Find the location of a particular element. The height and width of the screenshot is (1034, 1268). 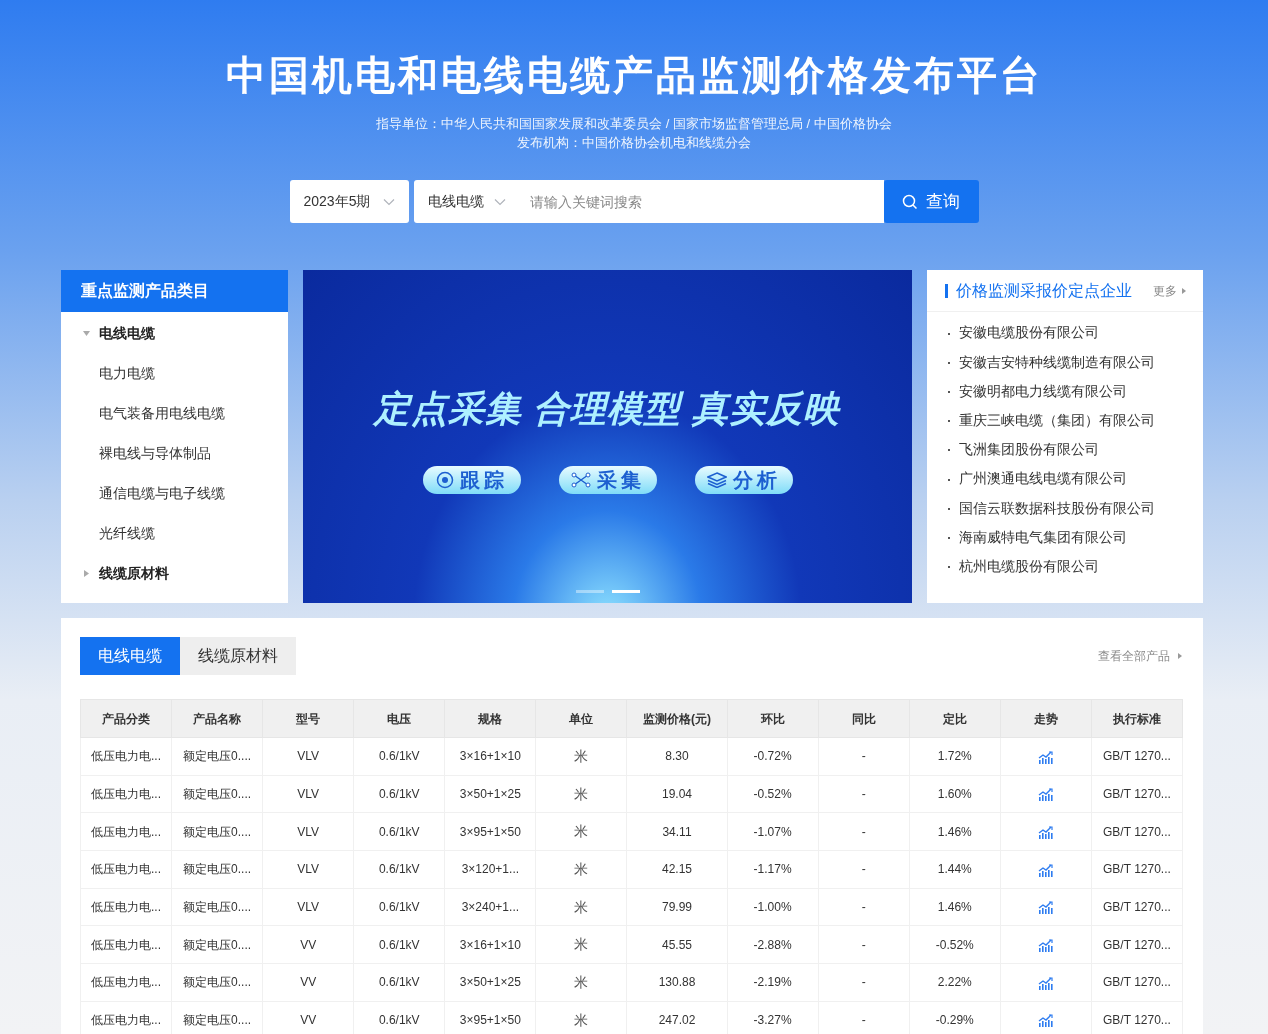

table-cell: -0.52% is located at coordinates (773, 794).